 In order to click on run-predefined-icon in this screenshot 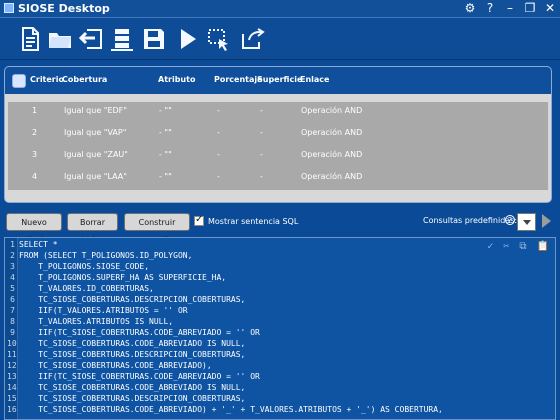, I will do `click(546, 221)`.